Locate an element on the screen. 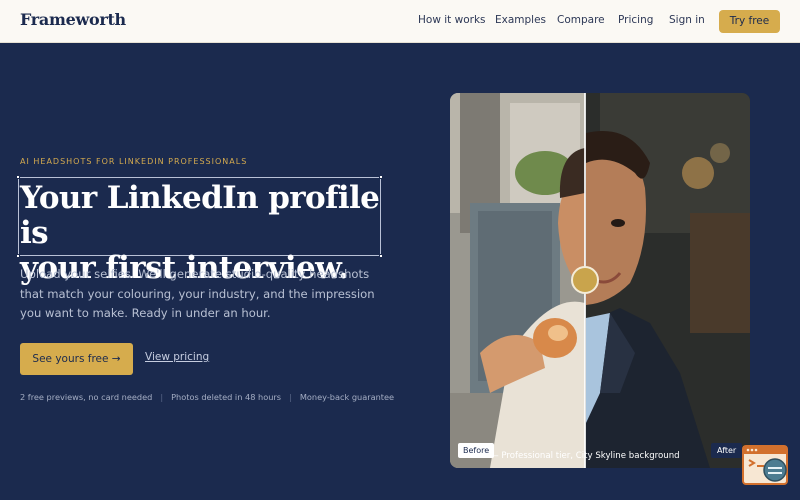 The height and width of the screenshot is (500, 800). nav-pricing: Pricing is located at coordinates (635, 20).